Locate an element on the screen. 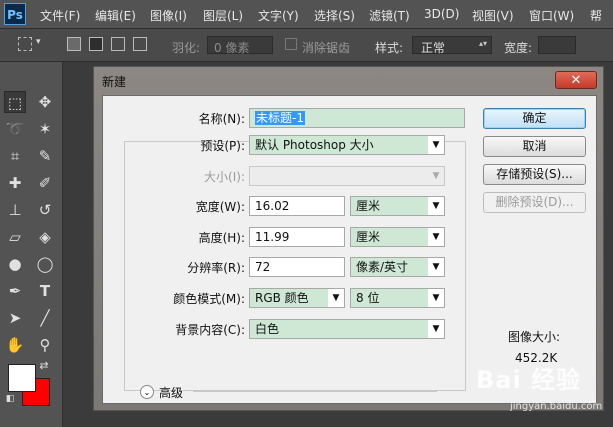 The width and height of the screenshot is (613, 427). color-mode-value: RGB 颜色 is located at coordinates (282, 298).